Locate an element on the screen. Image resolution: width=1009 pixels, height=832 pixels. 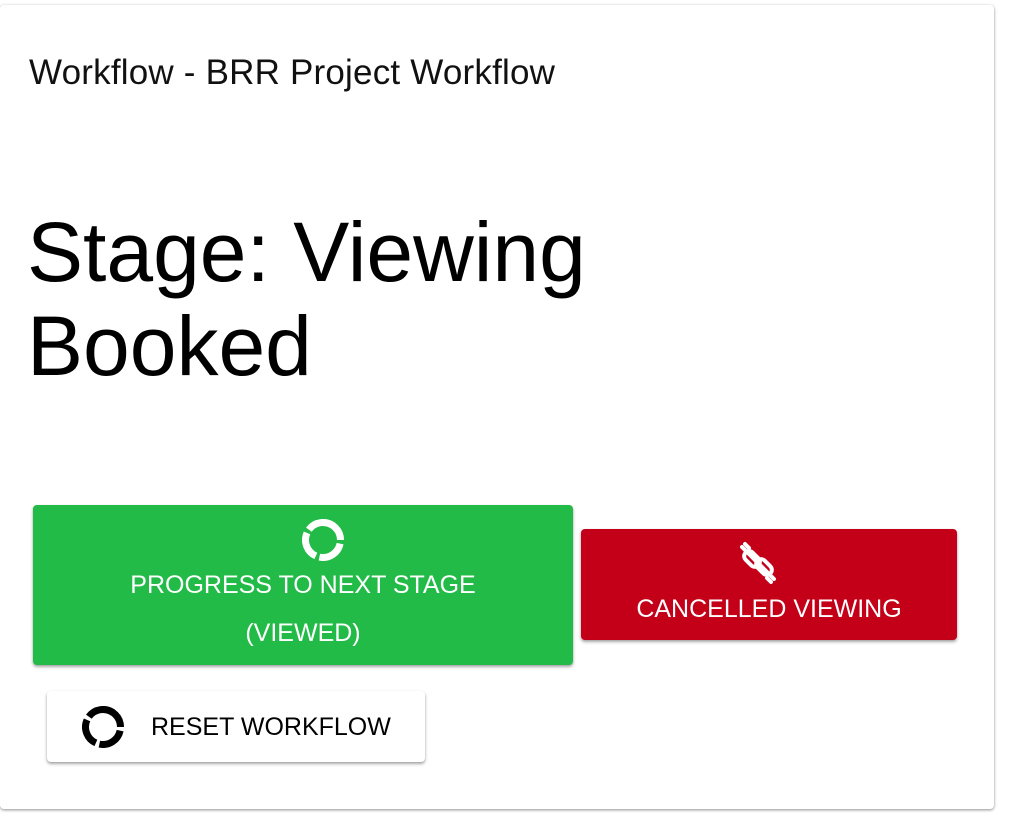
progress-button-label: PROGRESS TO NEXT STAGE is located at coordinates (303, 585).